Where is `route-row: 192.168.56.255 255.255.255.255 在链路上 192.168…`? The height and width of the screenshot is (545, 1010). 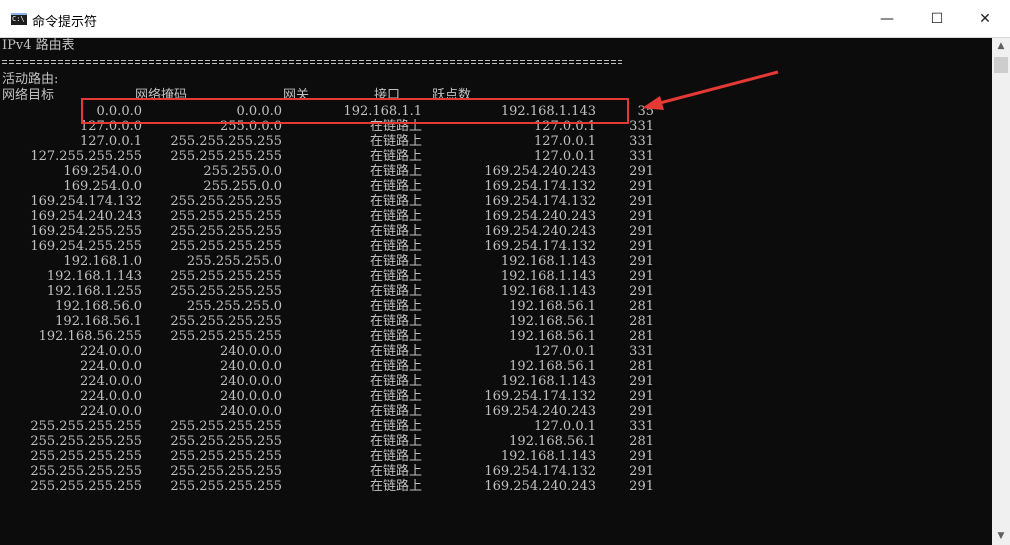 route-row: 192.168.56.255 255.255.255.255 在链路上 192.168… is located at coordinates (340, 336).